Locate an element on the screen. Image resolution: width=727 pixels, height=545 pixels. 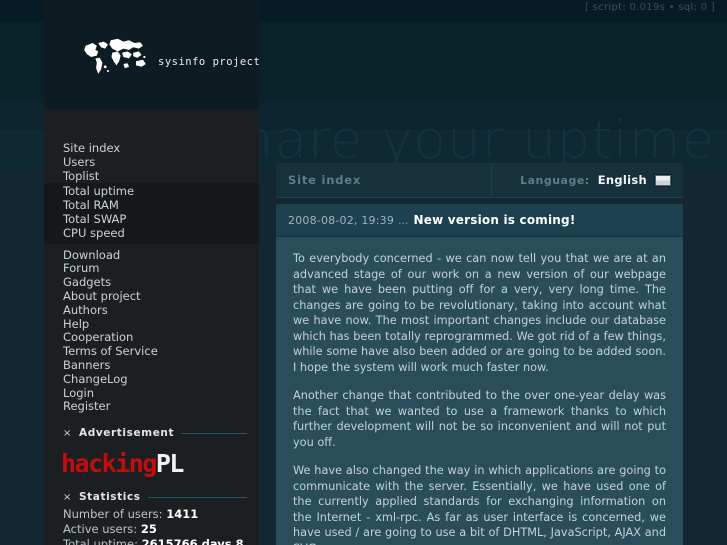
advertisement-box-body: hacking PL is located at coordinates (151, 458).